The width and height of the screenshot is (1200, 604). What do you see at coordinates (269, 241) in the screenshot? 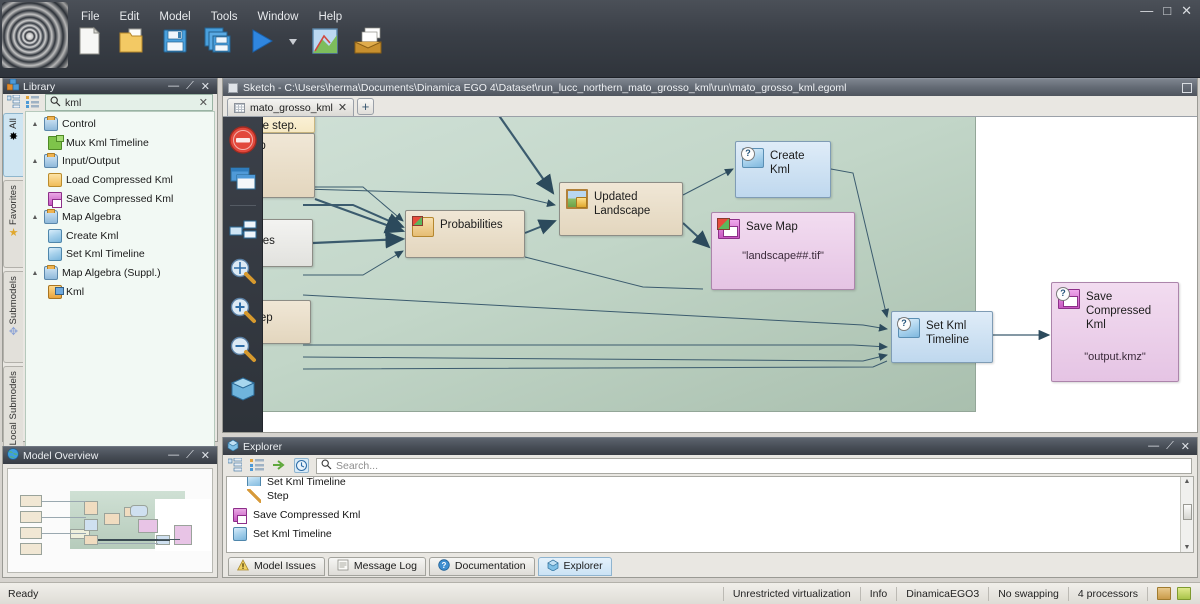
I see `node-label: tances` at bounding box center [269, 241].